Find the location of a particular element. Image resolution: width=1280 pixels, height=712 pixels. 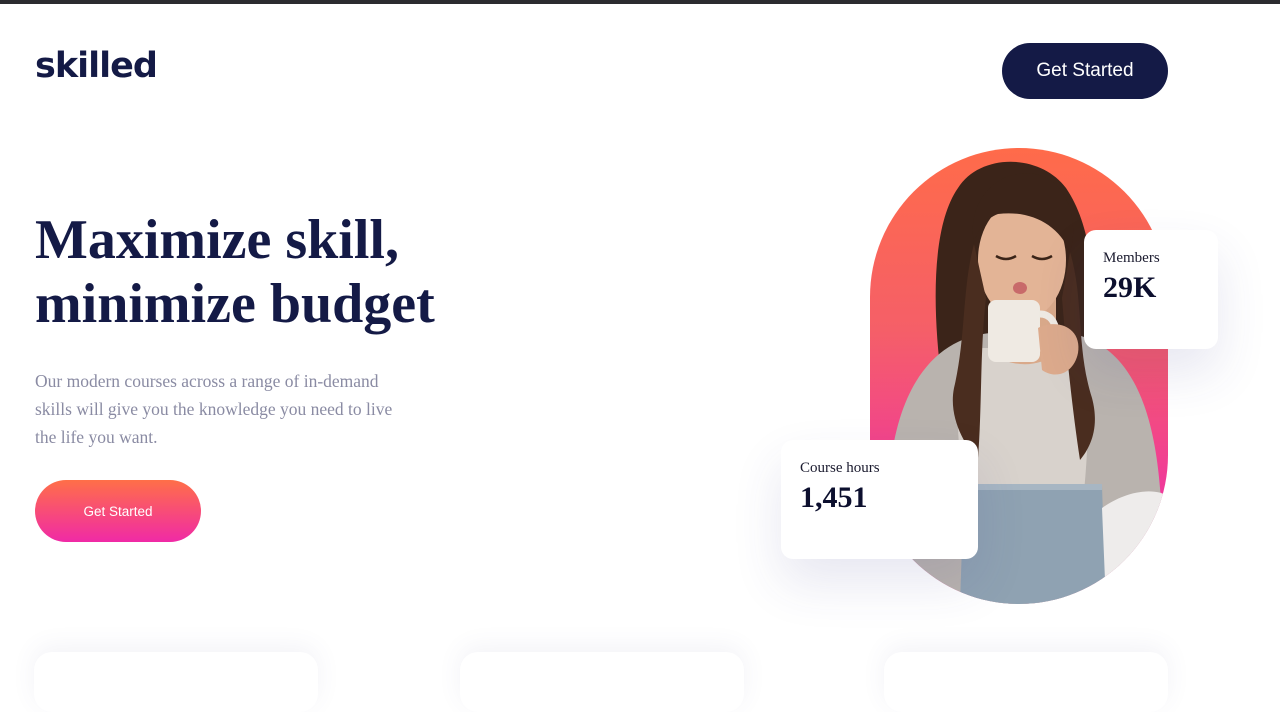

members-label: Members is located at coordinates (1131, 258).